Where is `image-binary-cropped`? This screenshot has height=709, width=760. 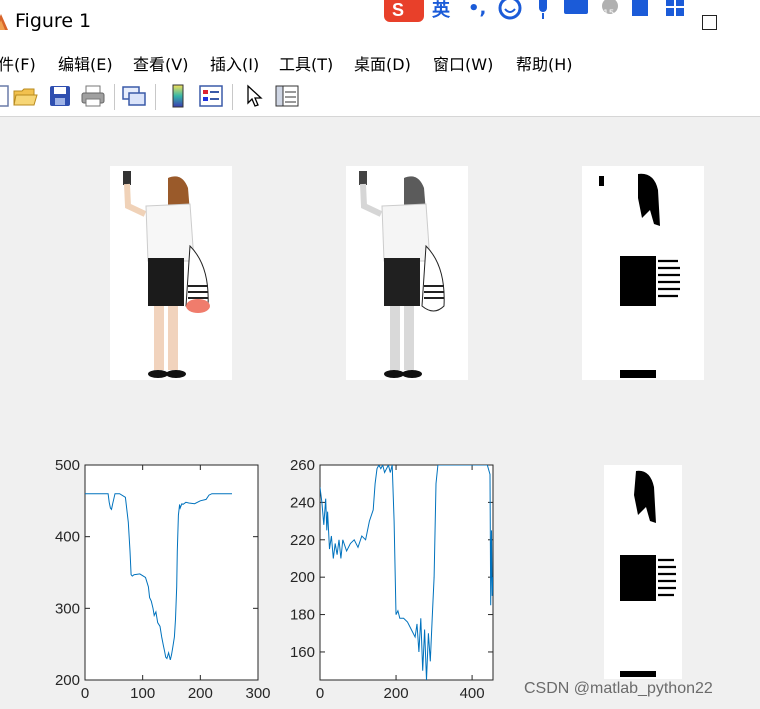
image-binary-cropped is located at coordinates (643, 572).